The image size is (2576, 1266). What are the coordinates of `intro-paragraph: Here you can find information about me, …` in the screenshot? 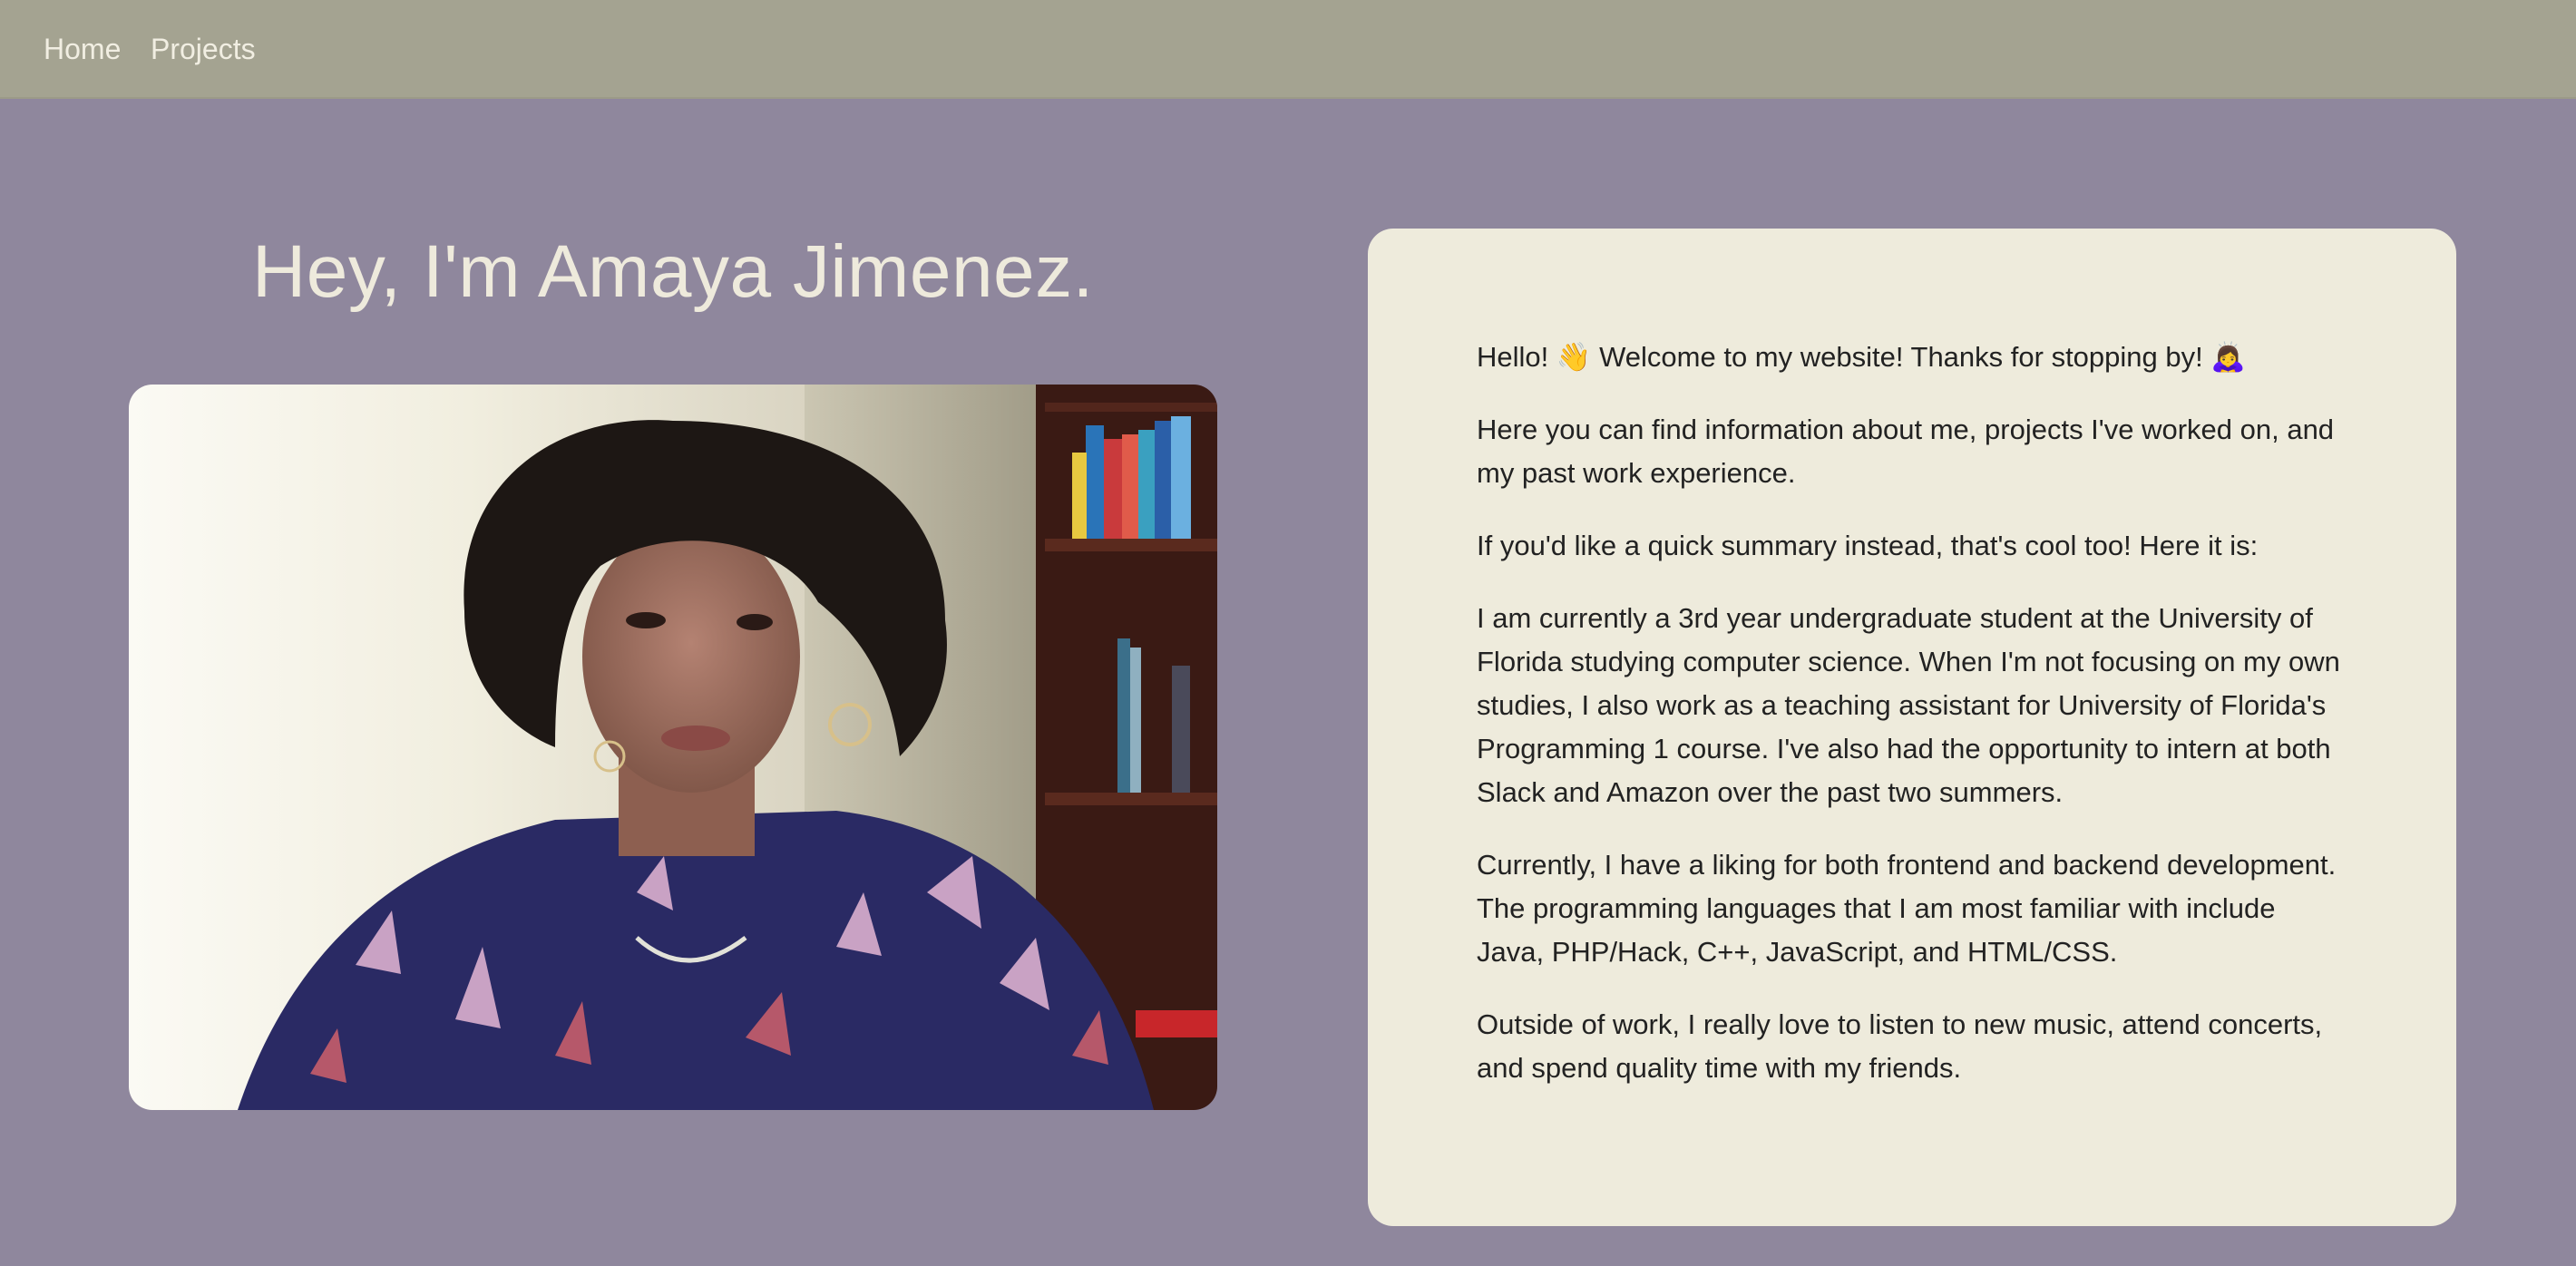 It's located at (1906, 451).